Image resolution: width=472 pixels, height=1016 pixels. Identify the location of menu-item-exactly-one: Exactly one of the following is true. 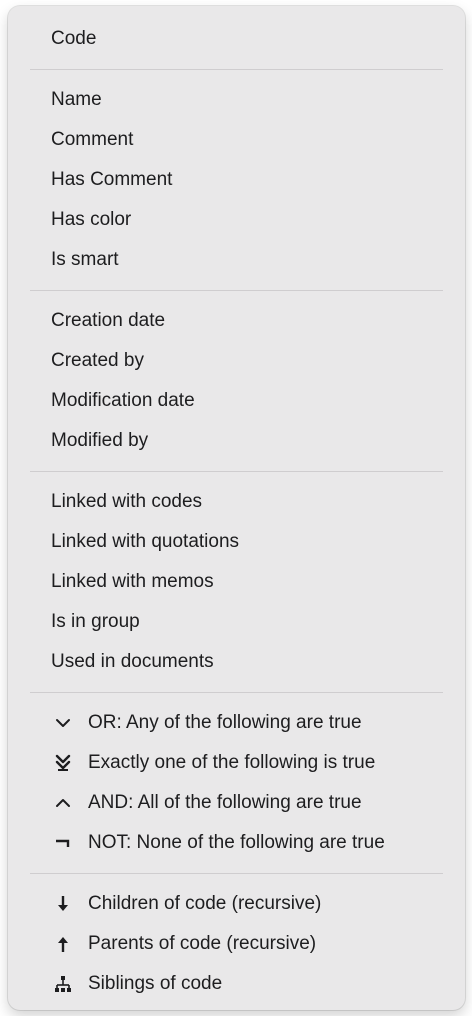
(236, 763).